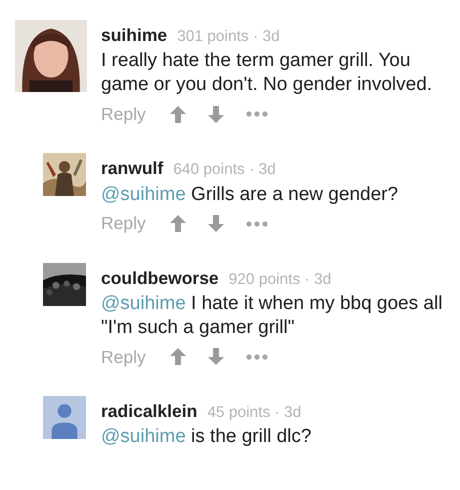  Describe the element at coordinates (132, 168) in the screenshot. I see `username: ranwulf` at that location.